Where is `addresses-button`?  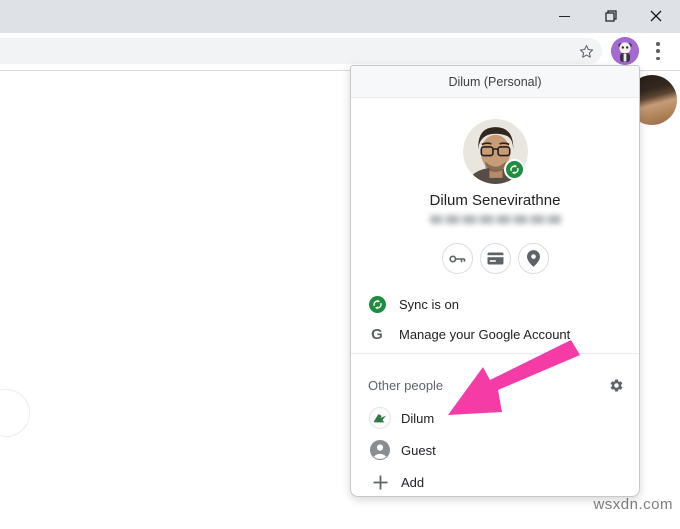
addresses-button is located at coordinates (533, 258).